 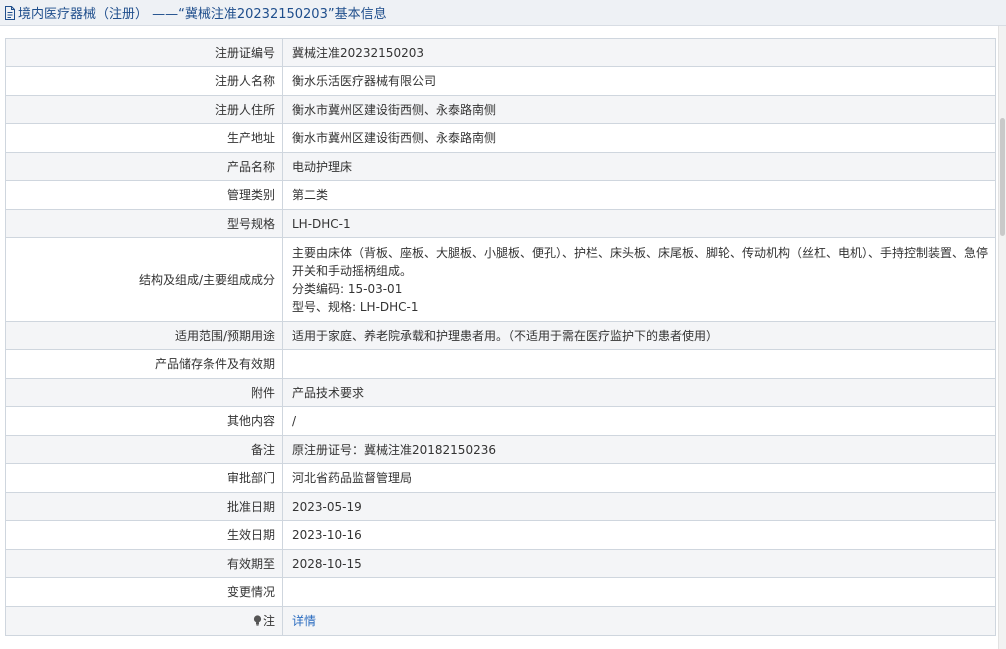 I want to click on field-label: 适用范围/预期用途, so click(x=144, y=335).